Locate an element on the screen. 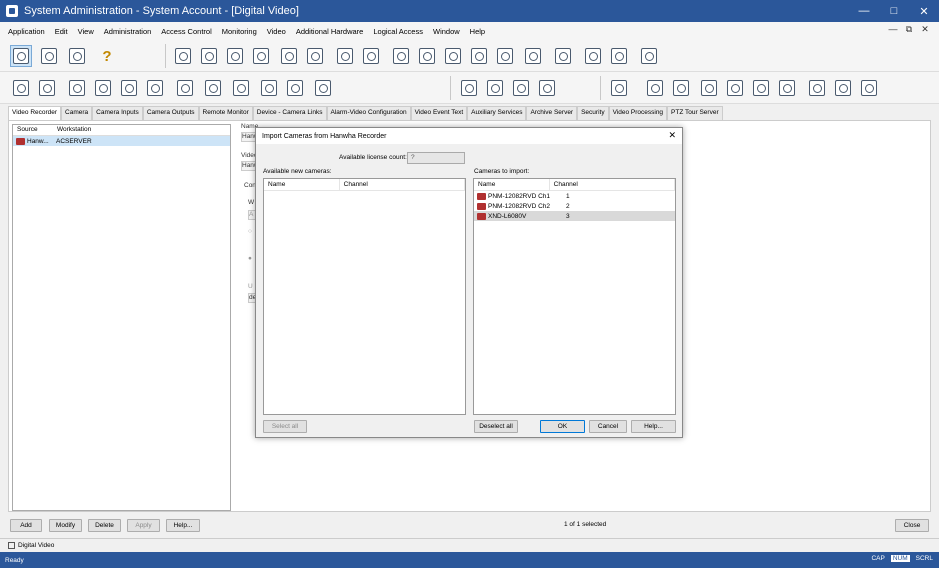  toolbar-printer-button is located at coordinates (563, 56).